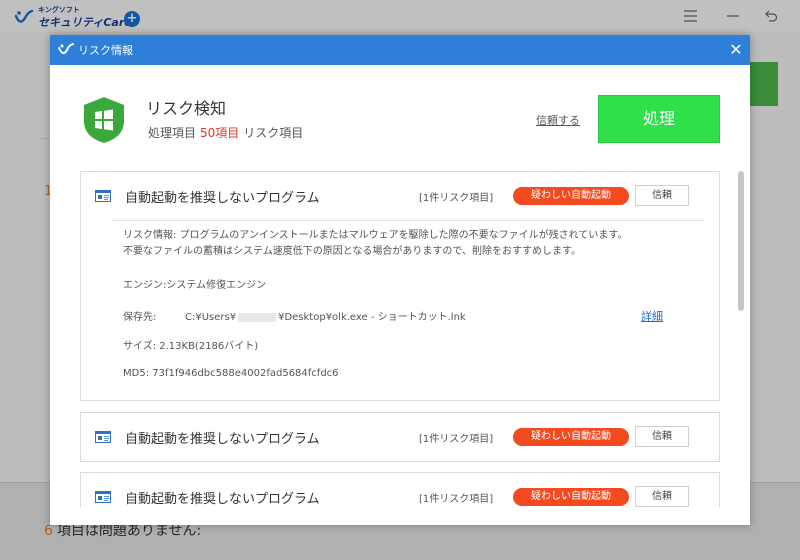  I want to click on risk-heading: リスク検知, so click(186, 108).